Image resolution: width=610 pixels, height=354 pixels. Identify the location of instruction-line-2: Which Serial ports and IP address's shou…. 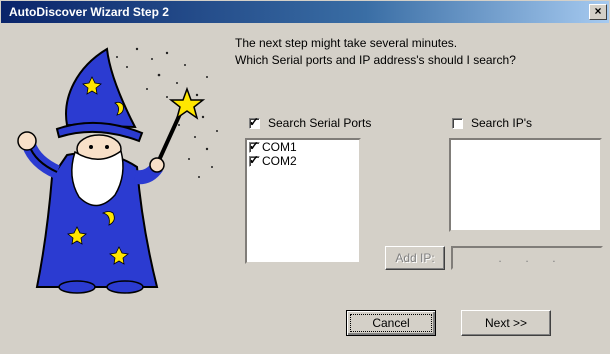
(375, 60).